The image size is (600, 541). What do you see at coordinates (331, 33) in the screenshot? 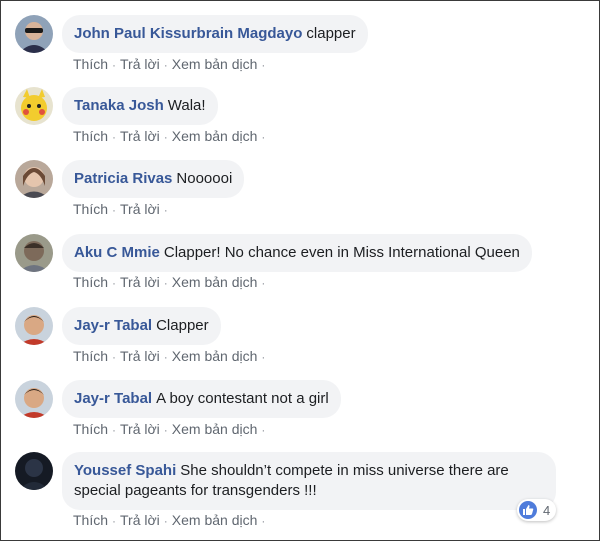
I see `comment-text: clapper` at bounding box center [331, 33].